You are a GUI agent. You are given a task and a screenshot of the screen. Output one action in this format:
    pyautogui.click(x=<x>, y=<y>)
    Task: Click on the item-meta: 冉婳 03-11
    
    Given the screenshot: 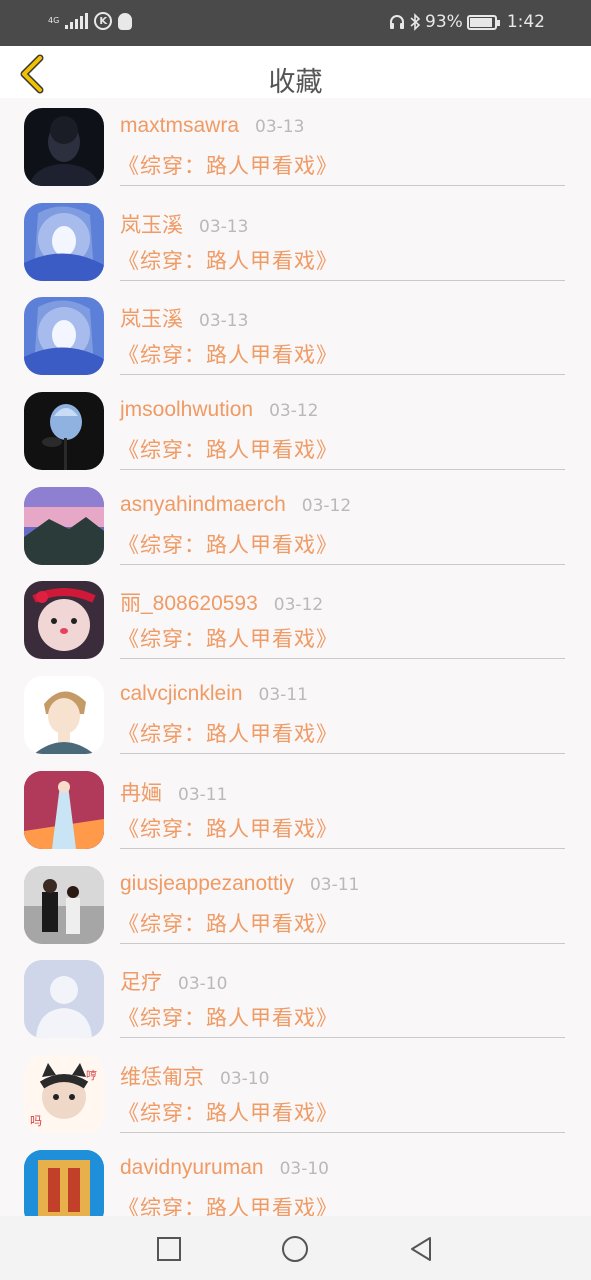 What is the action you would take?
    pyautogui.click(x=173, y=792)
    